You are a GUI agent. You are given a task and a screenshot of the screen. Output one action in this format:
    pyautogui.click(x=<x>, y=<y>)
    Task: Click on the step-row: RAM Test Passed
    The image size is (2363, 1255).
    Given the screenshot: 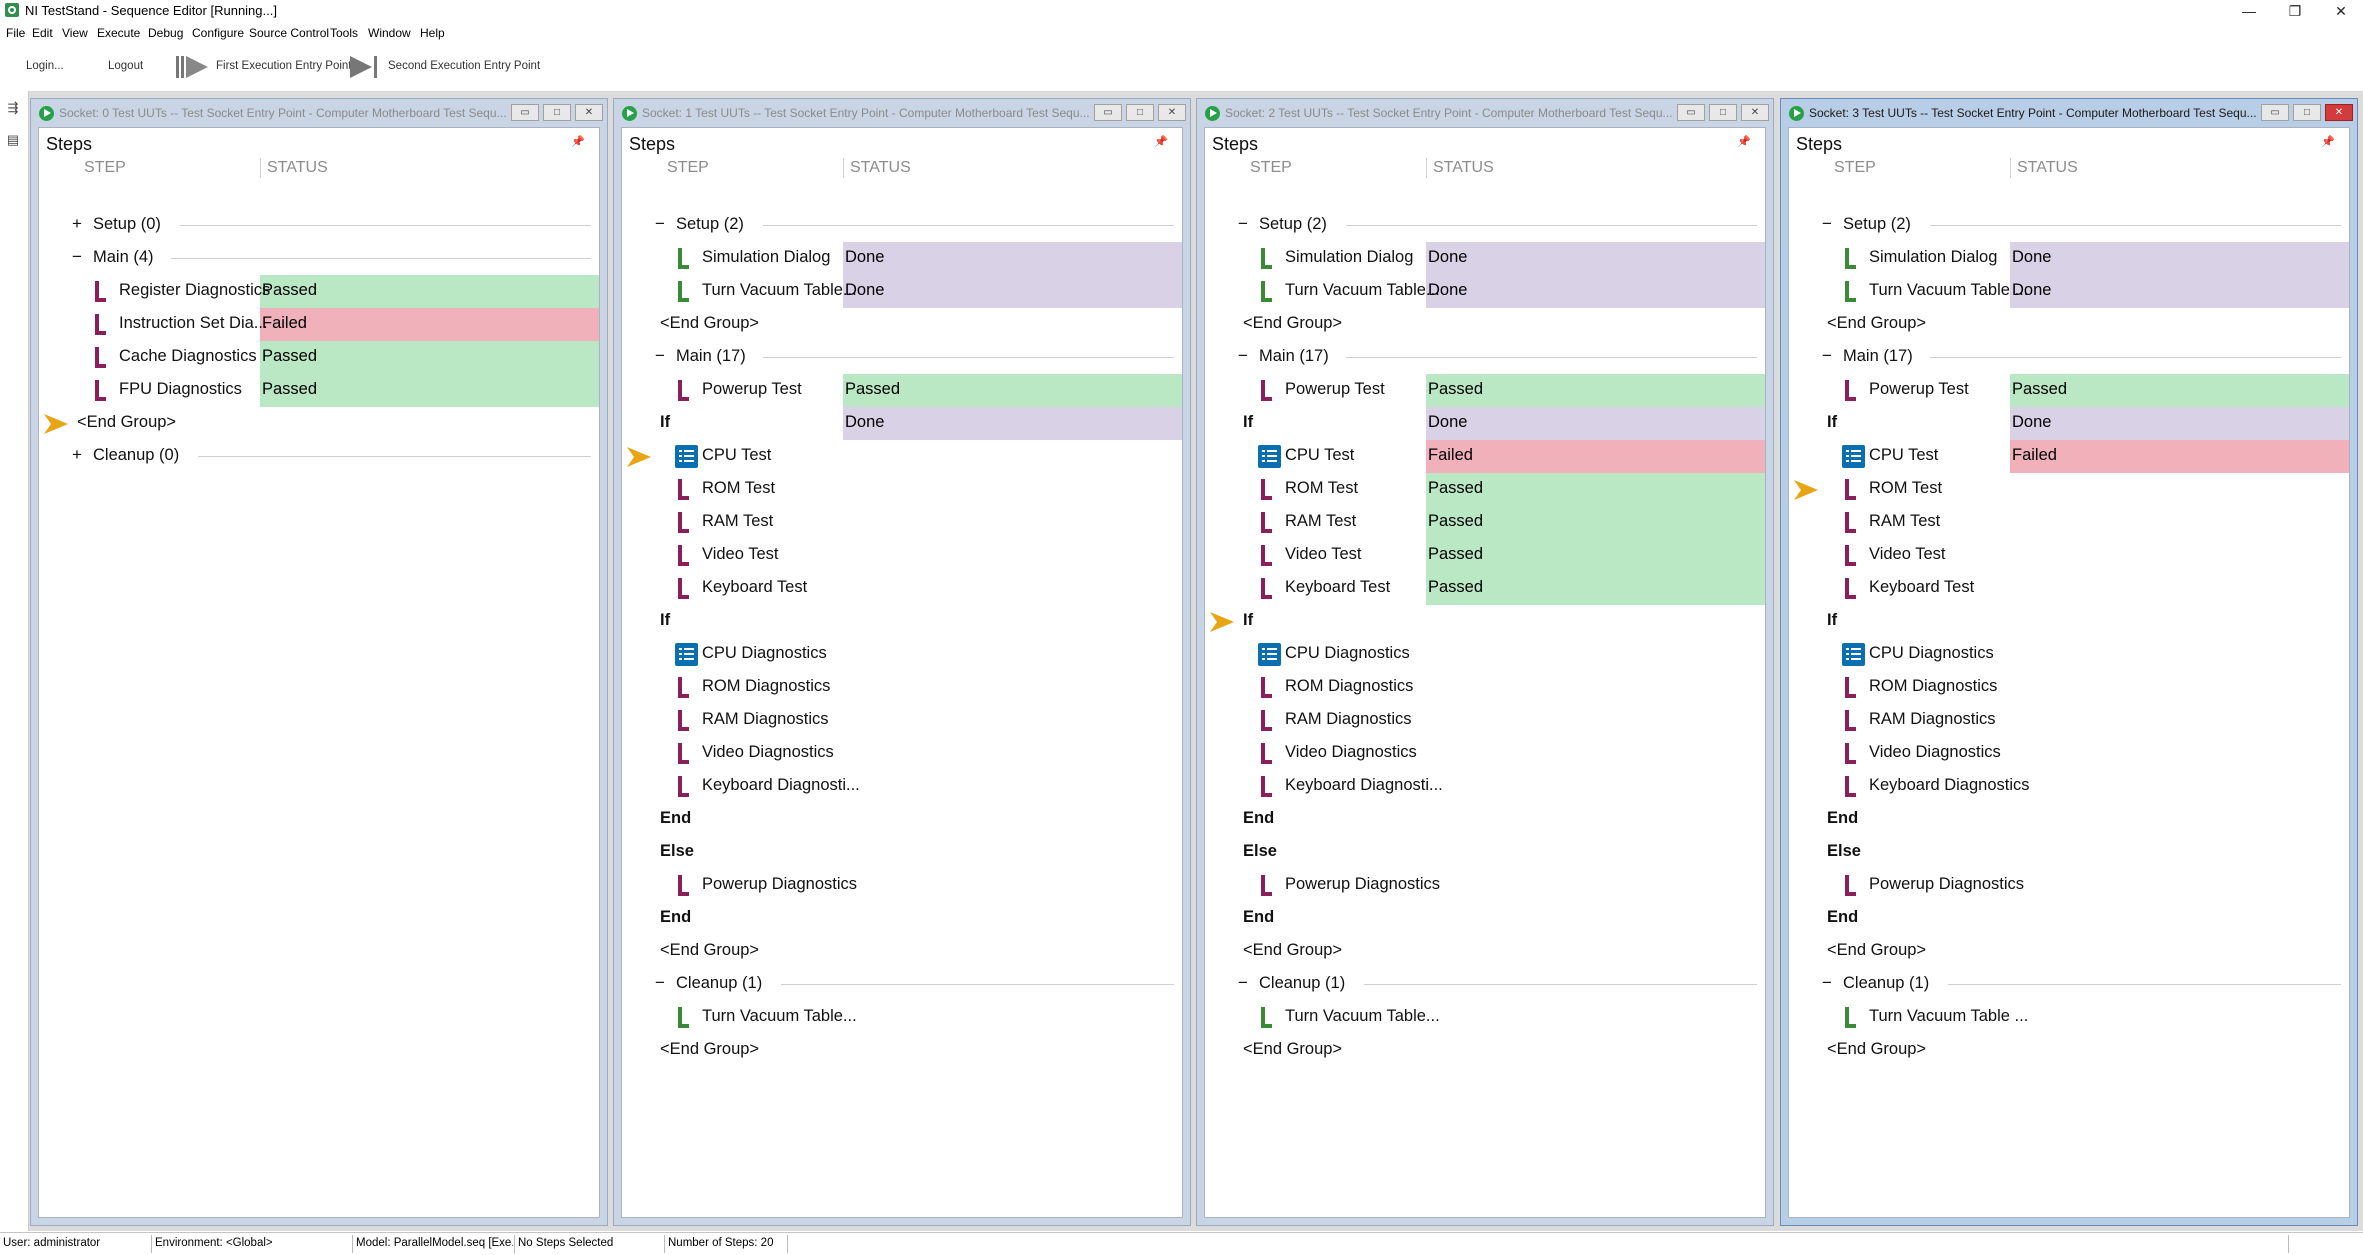 What is the action you would take?
    pyautogui.click(x=1485, y=522)
    